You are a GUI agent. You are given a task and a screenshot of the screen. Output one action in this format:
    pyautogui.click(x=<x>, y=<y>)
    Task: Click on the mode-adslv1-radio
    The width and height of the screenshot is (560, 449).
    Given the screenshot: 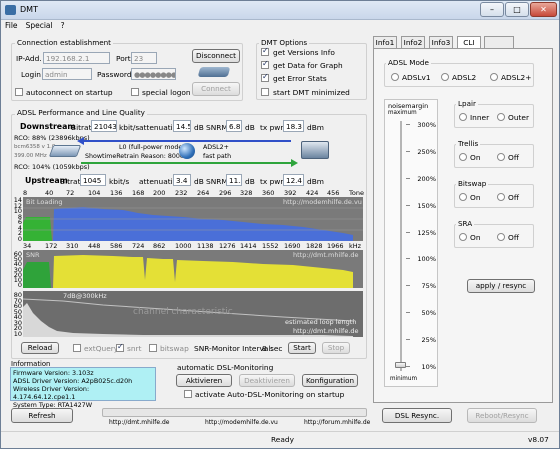 What is the action you would take?
    pyautogui.click(x=395, y=77)
    